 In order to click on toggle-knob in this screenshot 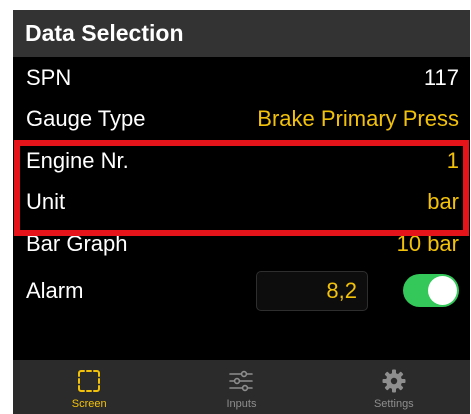, I will do `click(442, 290)`.